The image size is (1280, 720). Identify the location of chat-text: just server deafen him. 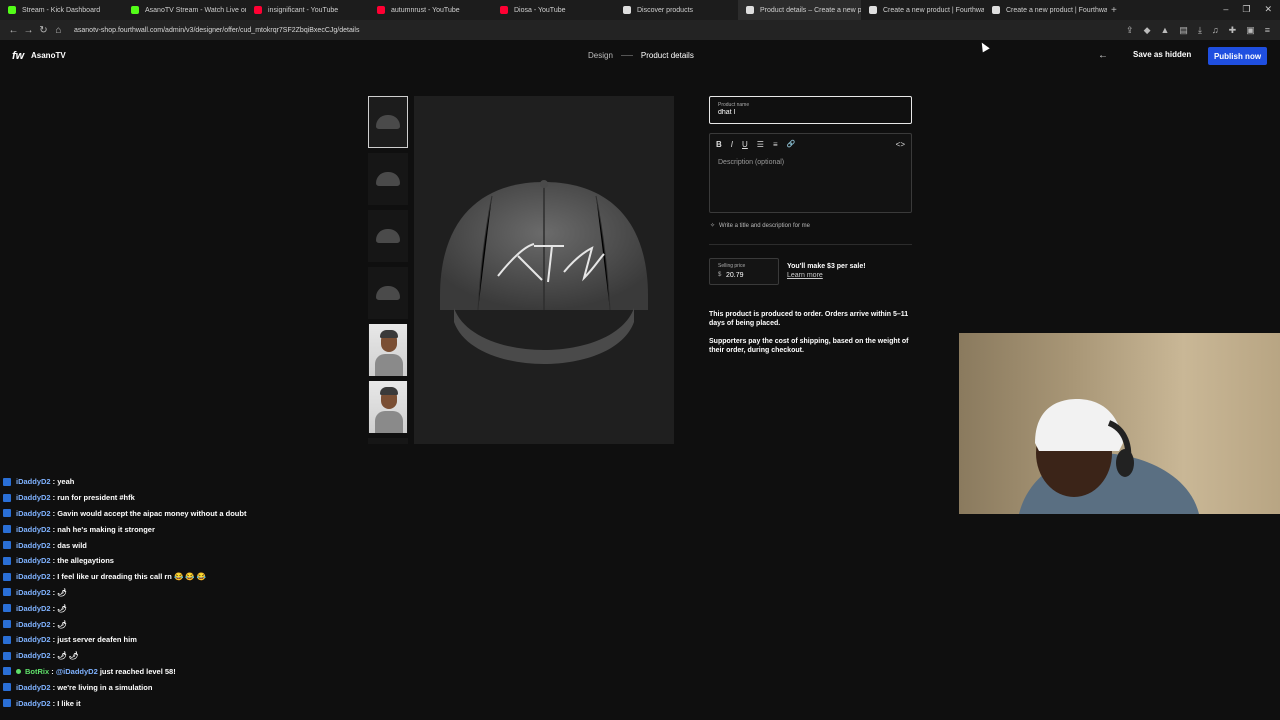
(97, 640).